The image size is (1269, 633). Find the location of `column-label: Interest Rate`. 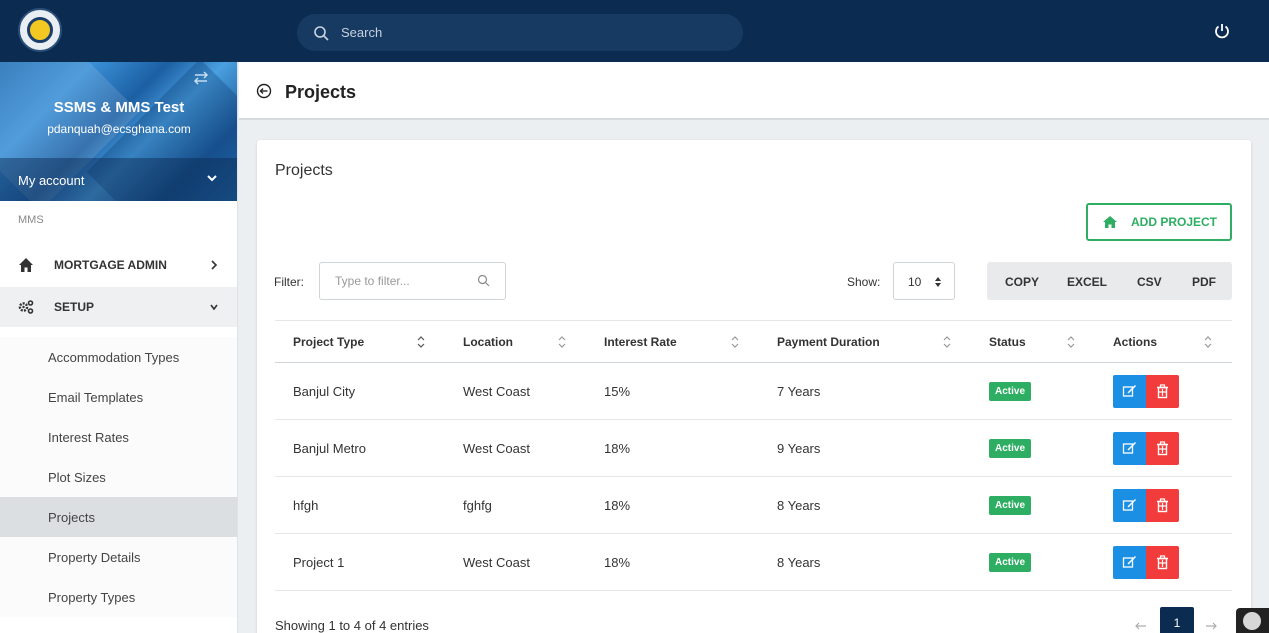

column-label: Interest Rate is located at coordinates (640, 341).